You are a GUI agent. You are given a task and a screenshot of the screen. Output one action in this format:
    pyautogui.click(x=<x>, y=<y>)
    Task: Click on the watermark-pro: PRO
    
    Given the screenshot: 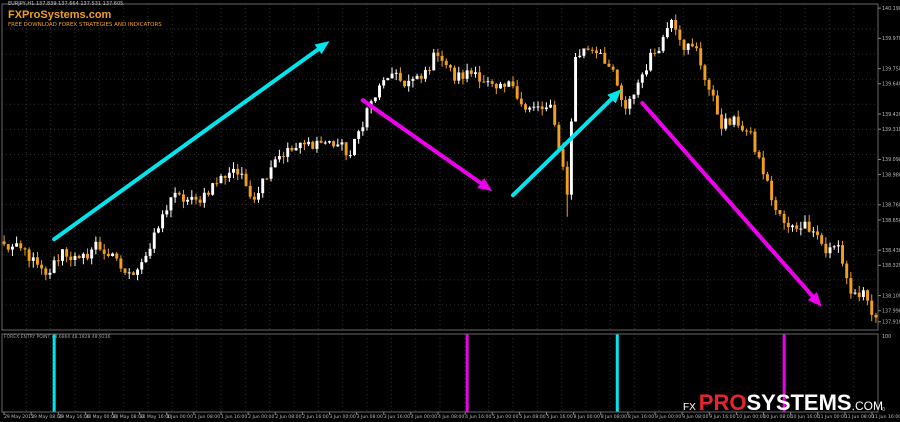 What is the action you would take?
    pyautogui.click(x=722, y=402)
    